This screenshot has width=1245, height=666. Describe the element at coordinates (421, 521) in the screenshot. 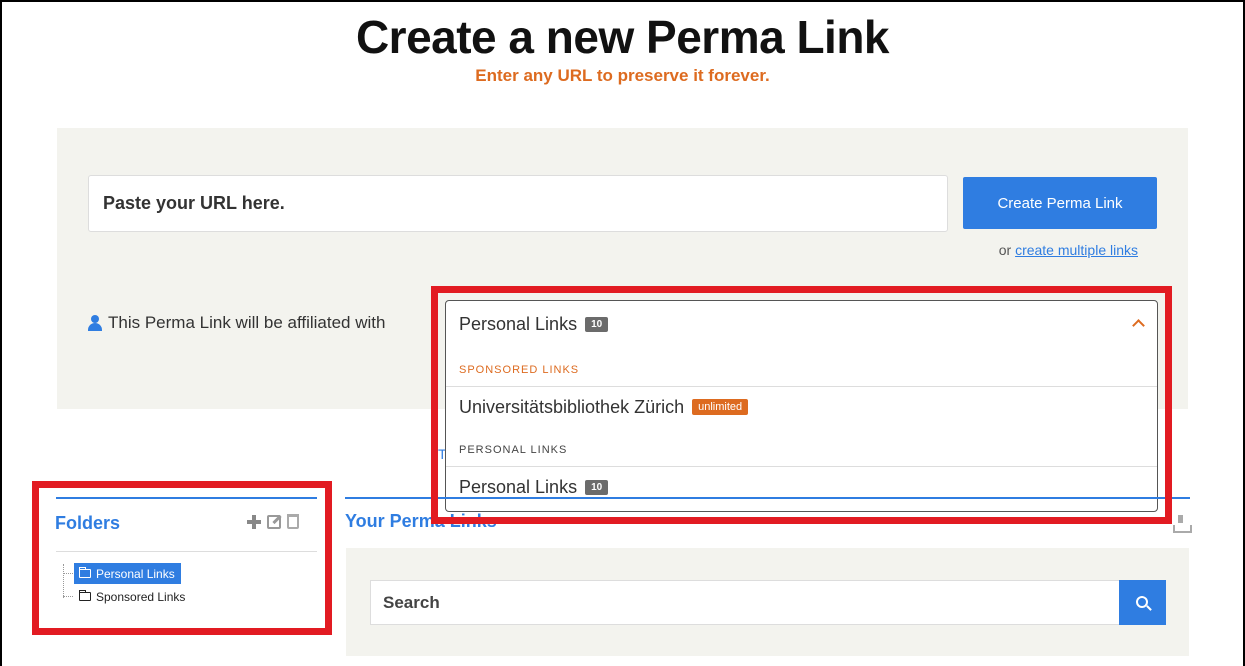

I see `your-links-heading: Your Perma Links` at that location.